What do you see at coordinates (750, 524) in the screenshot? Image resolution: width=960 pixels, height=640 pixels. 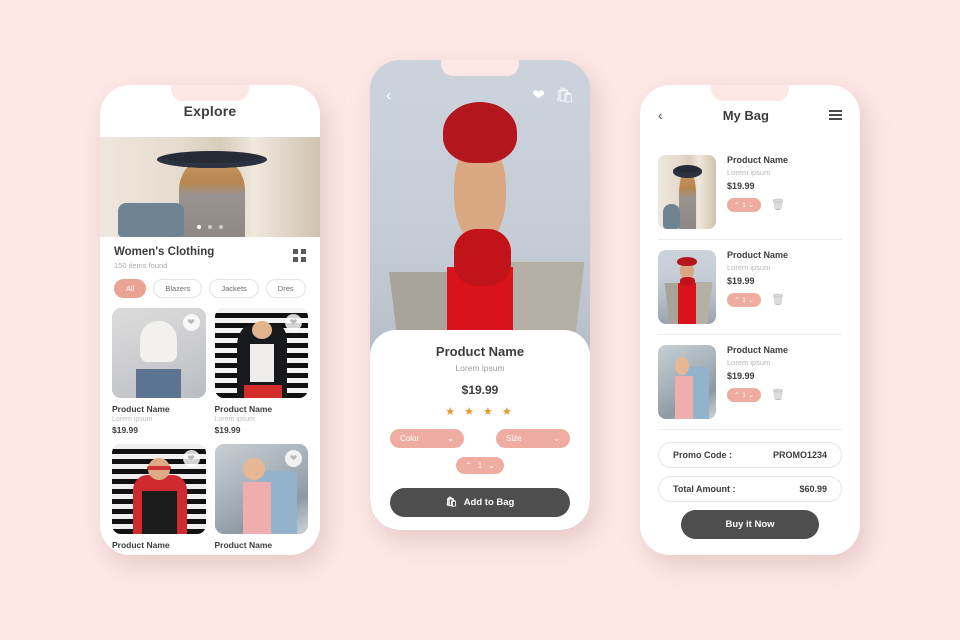 I see `buy-it-now-button: Buy it Now` at bounding box center [750, 524].